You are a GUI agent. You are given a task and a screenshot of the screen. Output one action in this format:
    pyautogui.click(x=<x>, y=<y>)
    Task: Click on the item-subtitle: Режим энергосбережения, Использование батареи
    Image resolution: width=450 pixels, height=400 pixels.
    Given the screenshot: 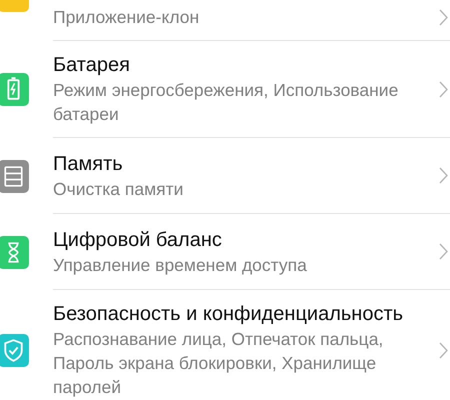 What is the action you would take?
    pyautogui.click(x=226, y=102)
    